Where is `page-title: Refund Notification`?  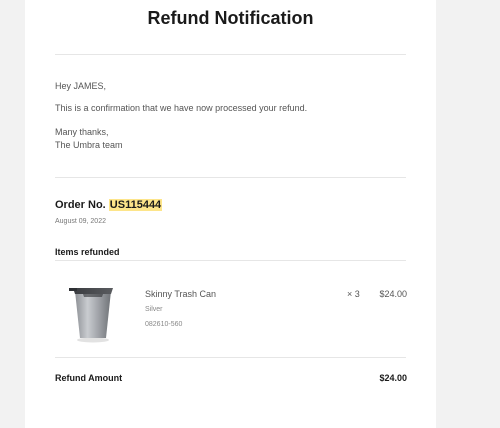
page-title: Refund Notification is located at coordinates (230, 18).